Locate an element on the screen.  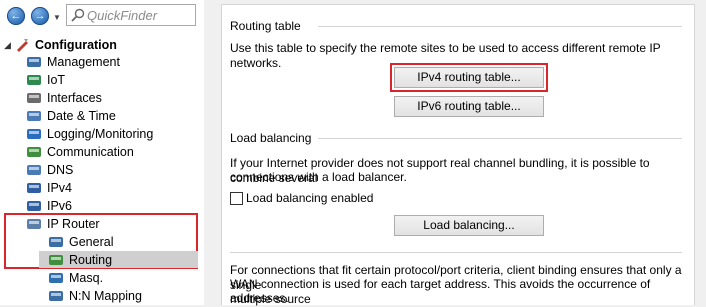
dns-icon is located at coordinates (34, 170).